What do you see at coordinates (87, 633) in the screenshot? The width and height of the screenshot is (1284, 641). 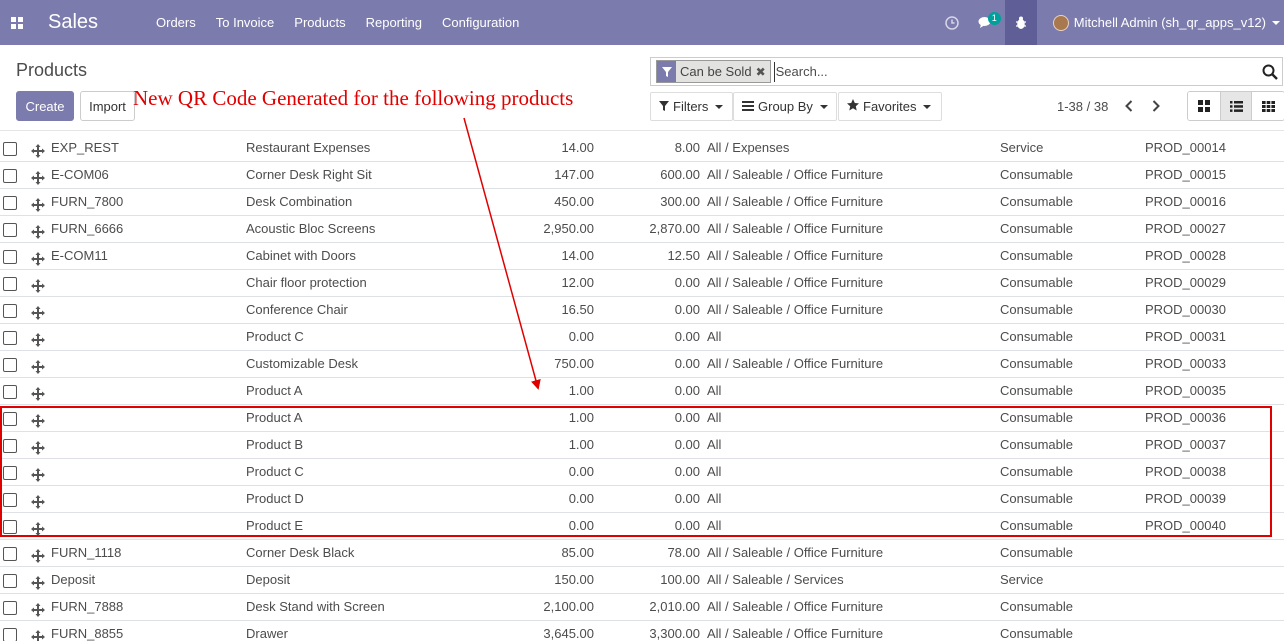 I see `internal-reference: FURN_8855` at bounding box center [87, 633].